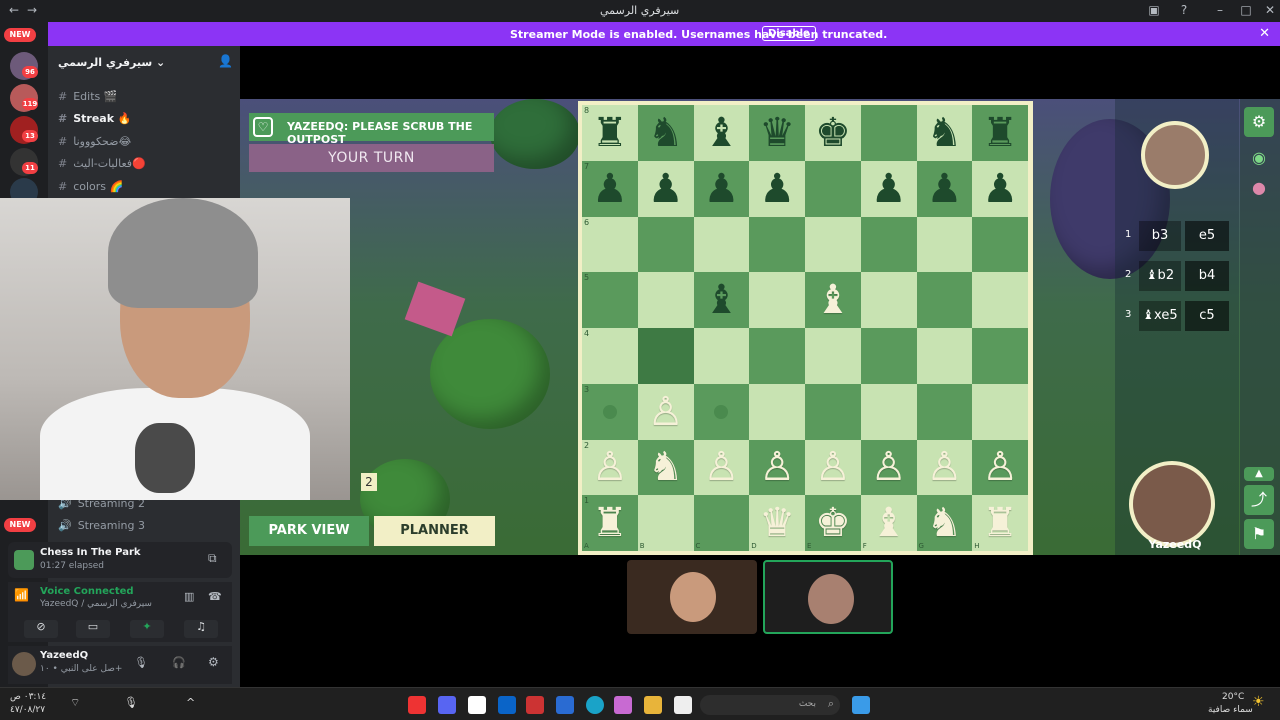  I want to click on square-b7: ♟, so click(665, 188).